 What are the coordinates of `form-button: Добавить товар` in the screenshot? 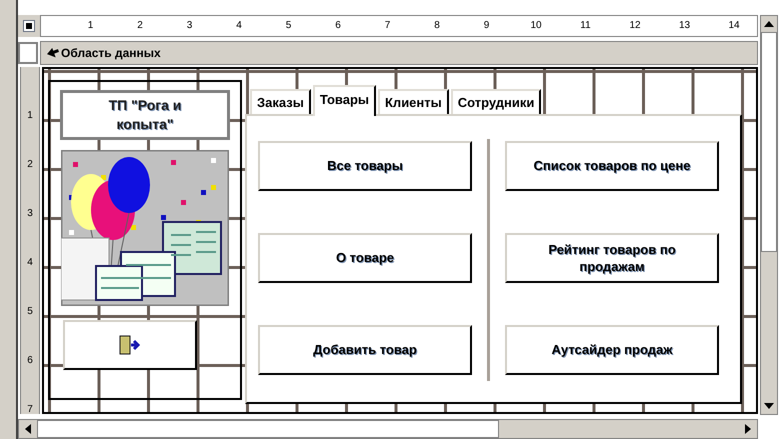 It's located at (365, 349).